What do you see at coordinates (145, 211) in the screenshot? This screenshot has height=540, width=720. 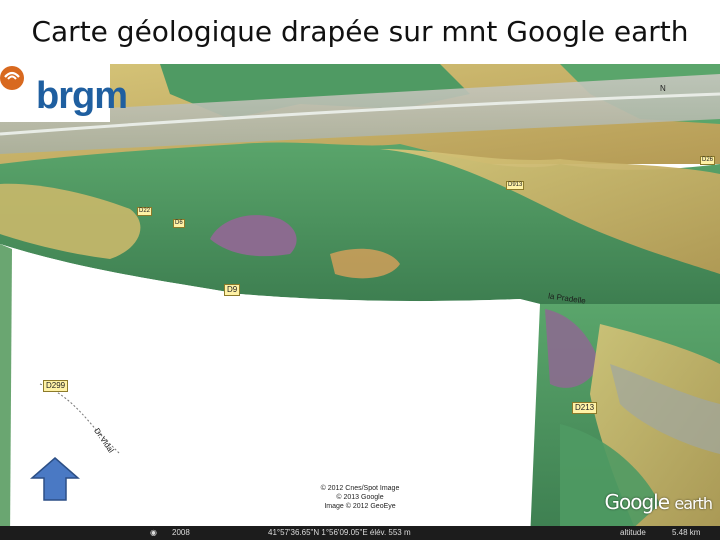 I see `road-label-d22: D22` at bounding box center [145, 211].